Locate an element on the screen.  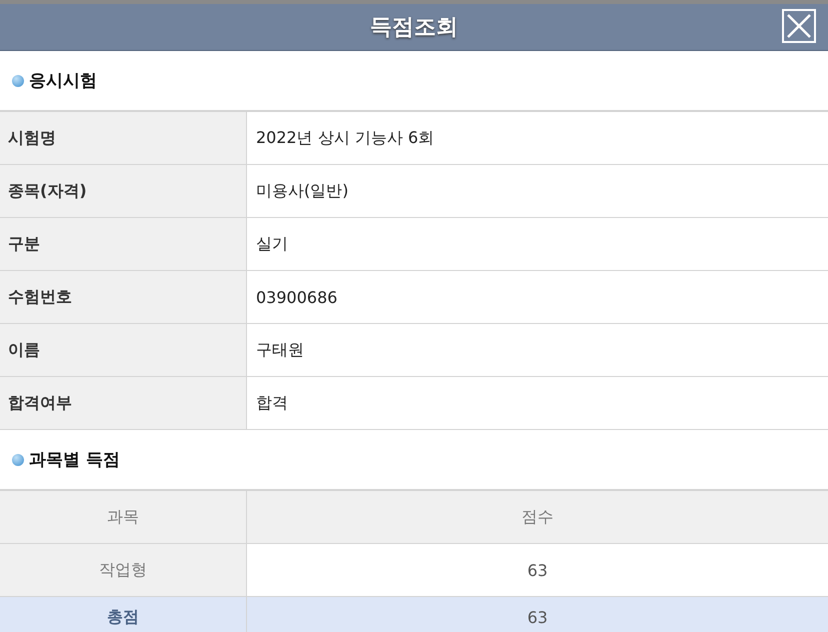
row-label: 수험번호 is located at coordinates (123, 297).